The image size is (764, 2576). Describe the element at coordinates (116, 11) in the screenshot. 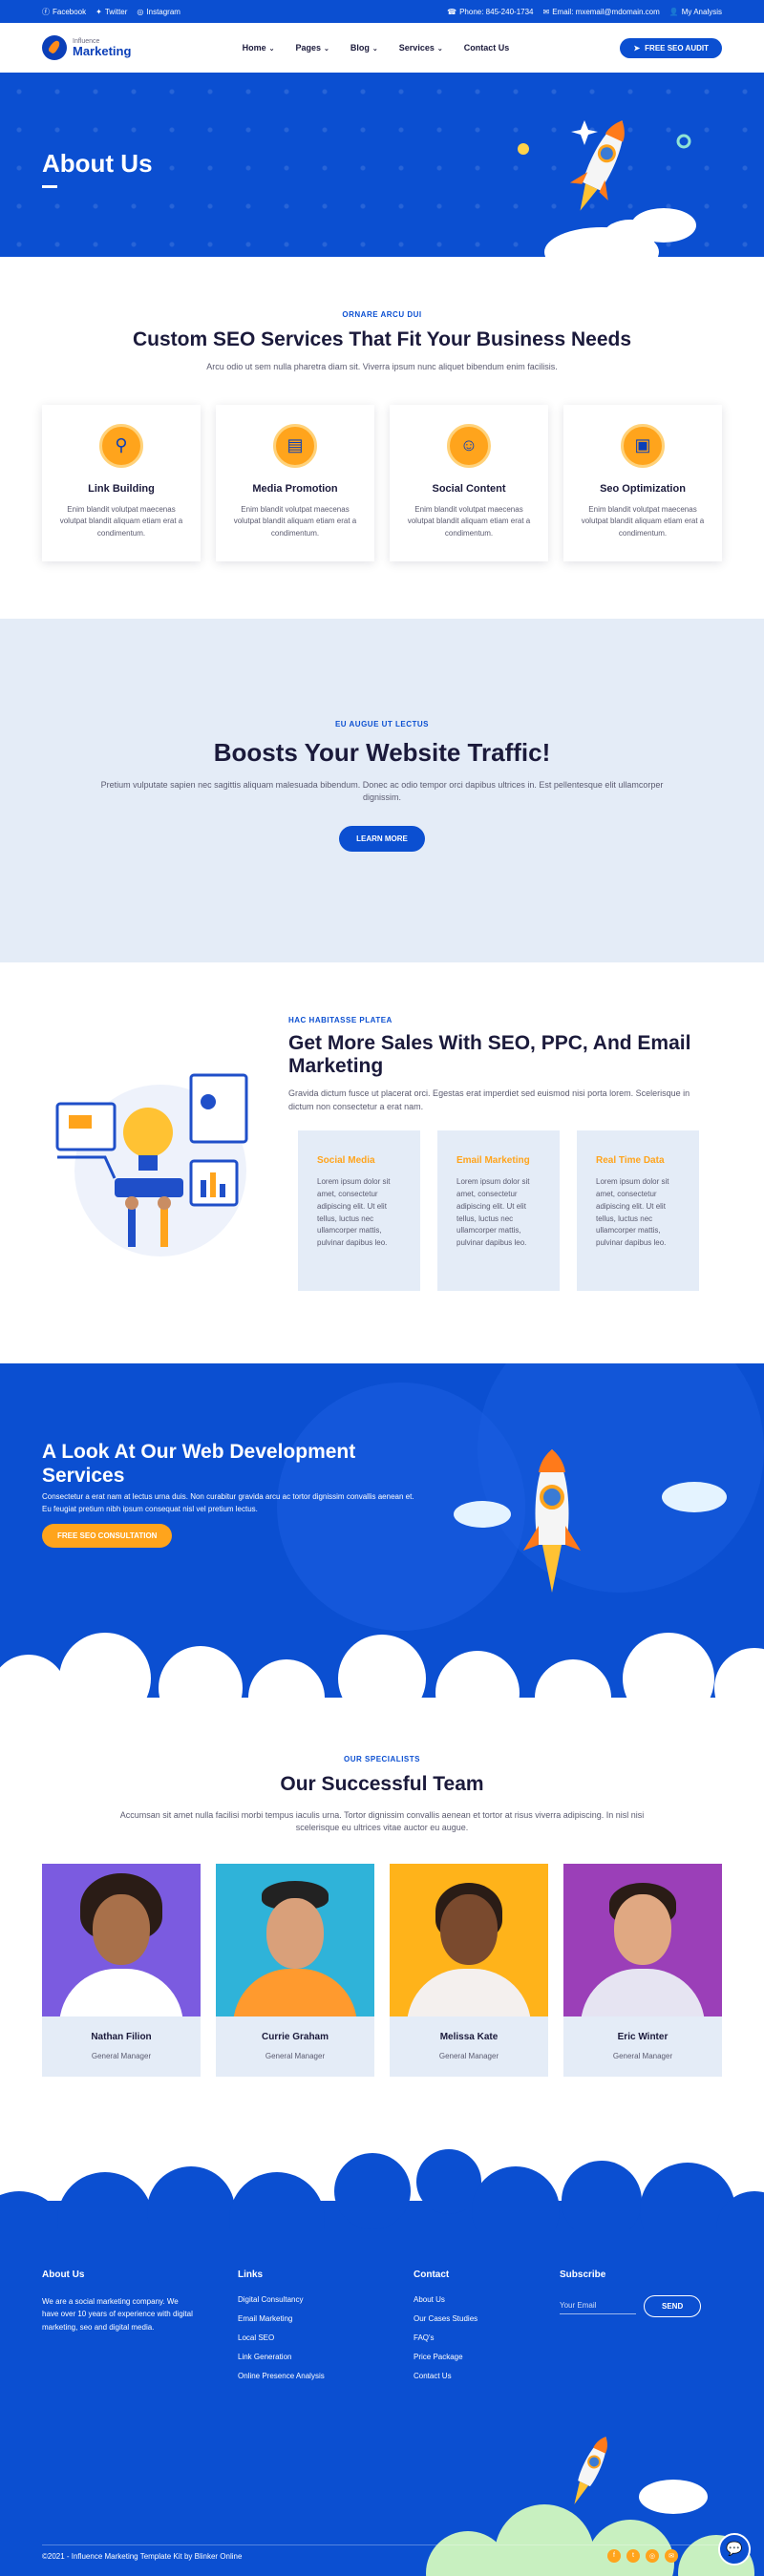

I see `twitter-label: Twitter` at that location.